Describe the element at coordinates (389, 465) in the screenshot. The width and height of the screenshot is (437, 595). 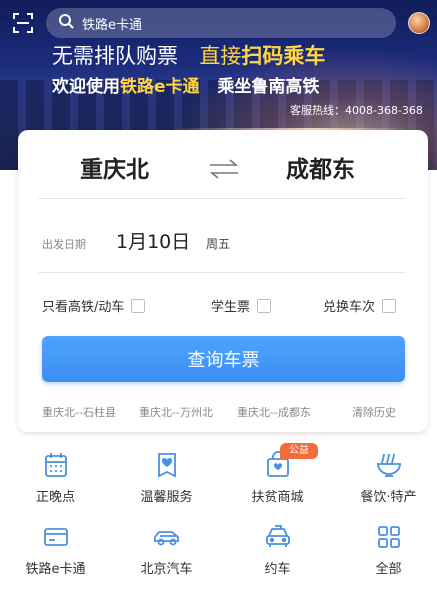
I see `noodle-bowl-icon` at that location.